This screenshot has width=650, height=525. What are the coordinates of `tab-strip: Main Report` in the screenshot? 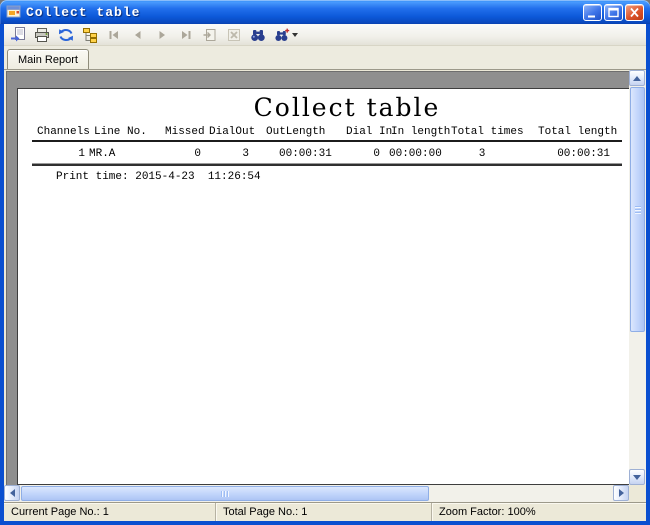 It's located at (325, 57).